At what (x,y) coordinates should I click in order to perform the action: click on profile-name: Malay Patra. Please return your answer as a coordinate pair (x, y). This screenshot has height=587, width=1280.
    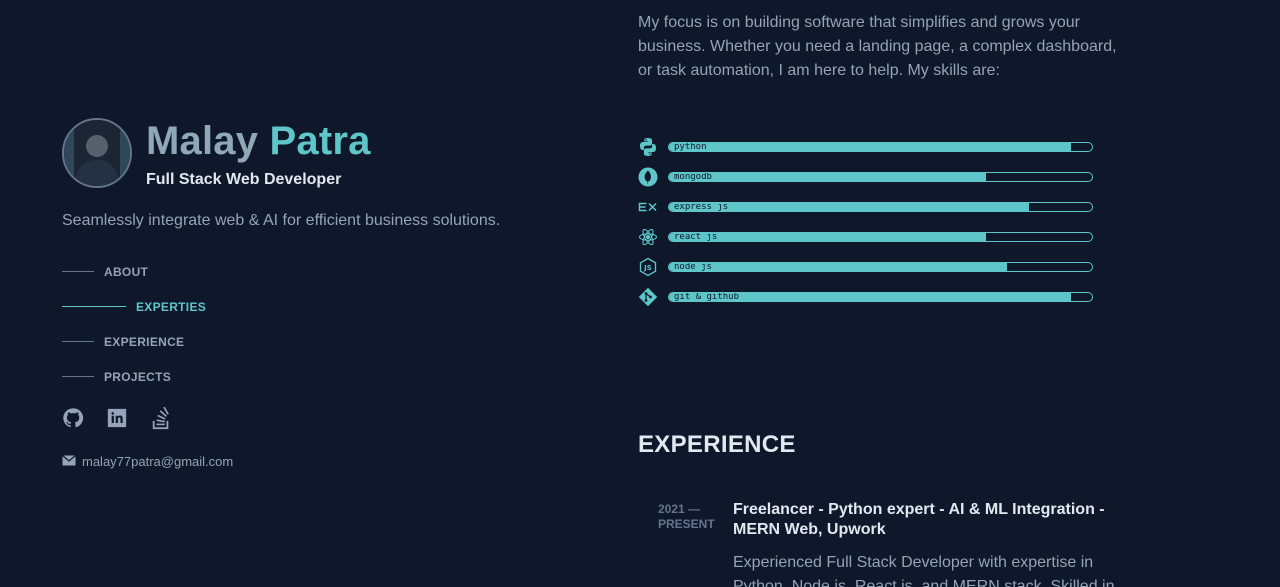
    Looking at the image, I should click on (258, 141).